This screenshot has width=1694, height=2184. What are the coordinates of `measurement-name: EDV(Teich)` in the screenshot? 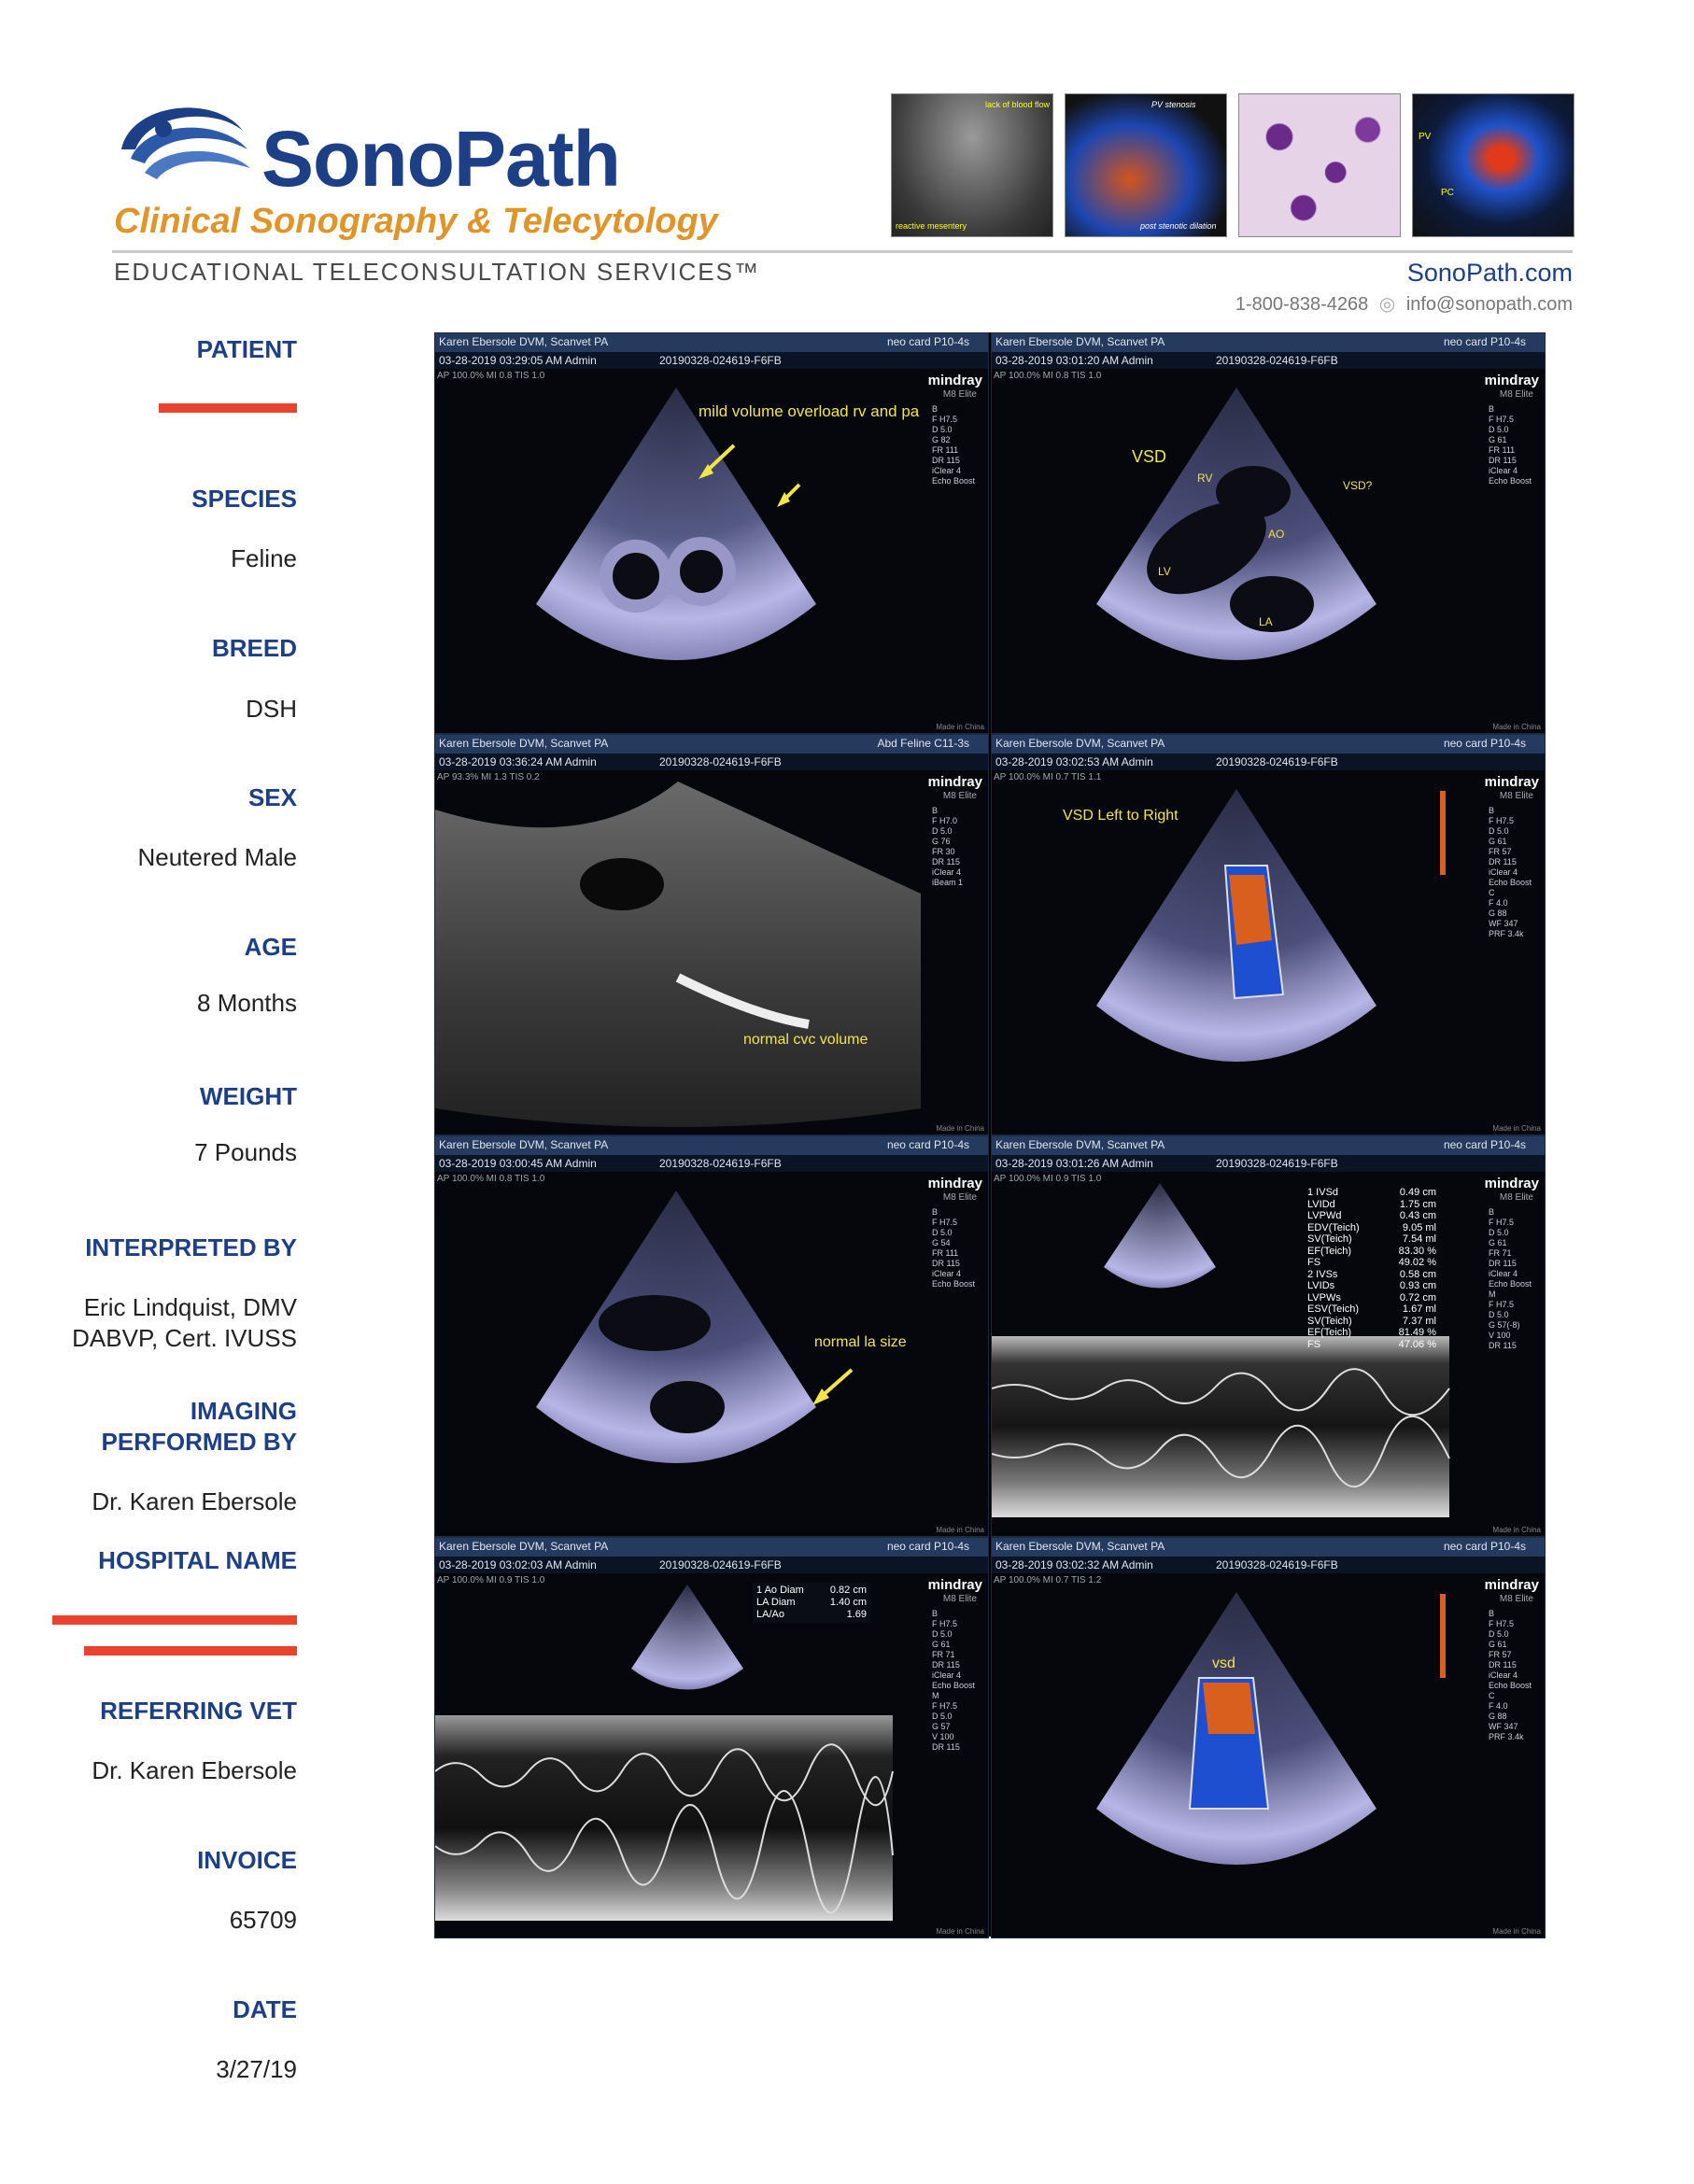 It's located at (1333, 1227).